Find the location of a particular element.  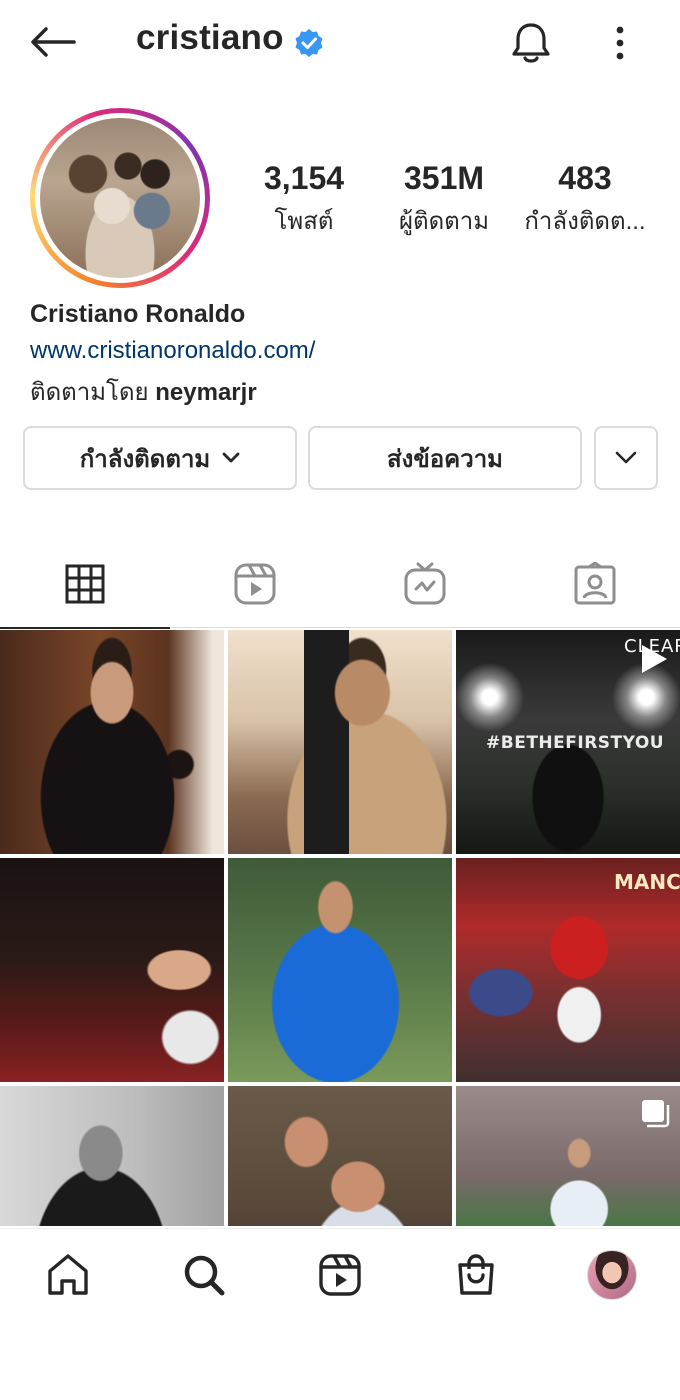

nav-home is located at coordinates (68, 1275).